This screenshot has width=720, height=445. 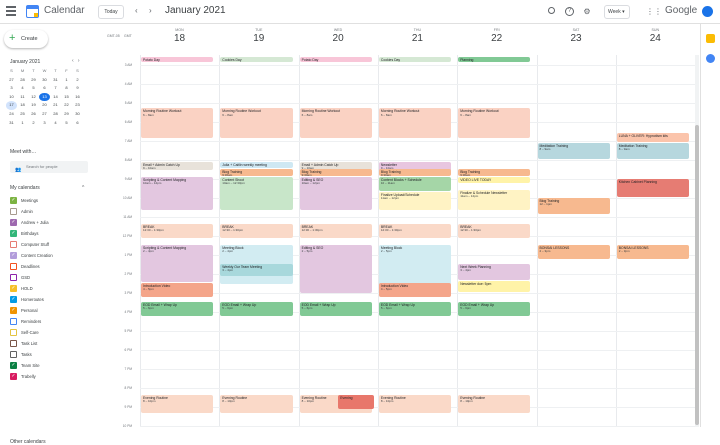 What do you see at coordinates (415, 183) in the screenshot?
I see `calendar-event: Content Blocks + Schedule 10 – 11am` at bounding box center [415, 183].